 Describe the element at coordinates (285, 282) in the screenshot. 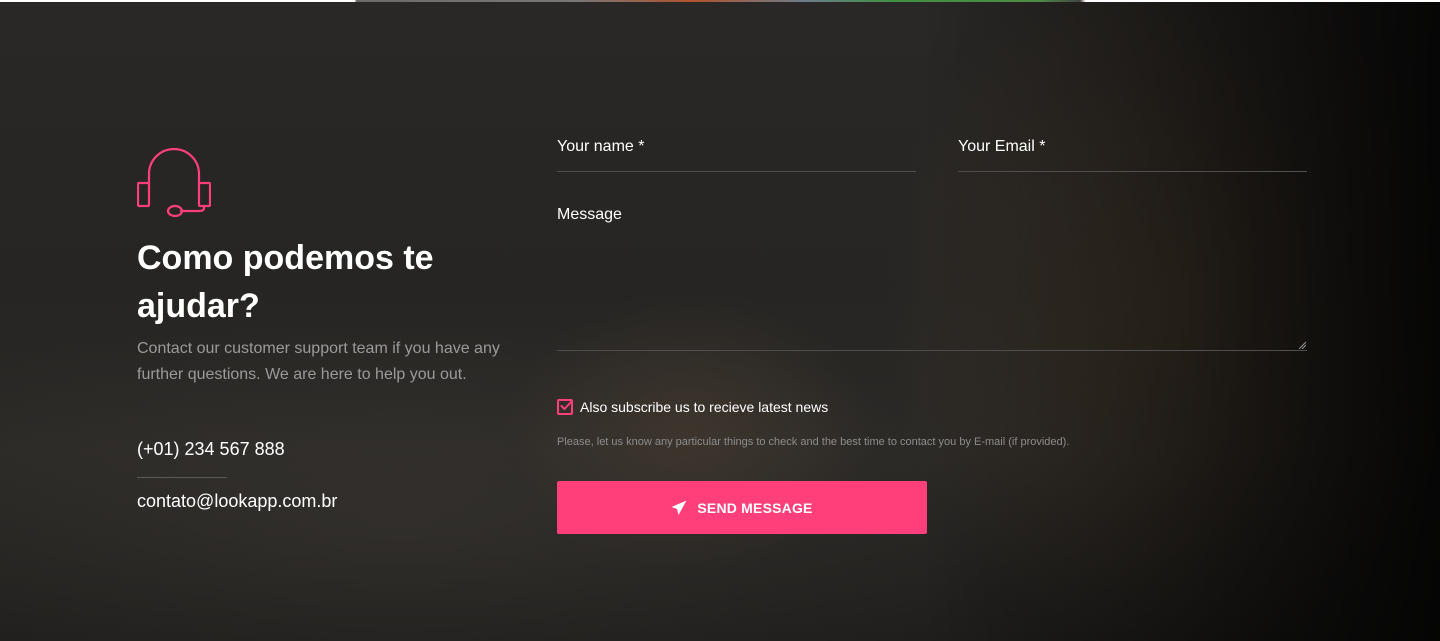

I see `page-title: Como podemos te ajudar?` at that location.